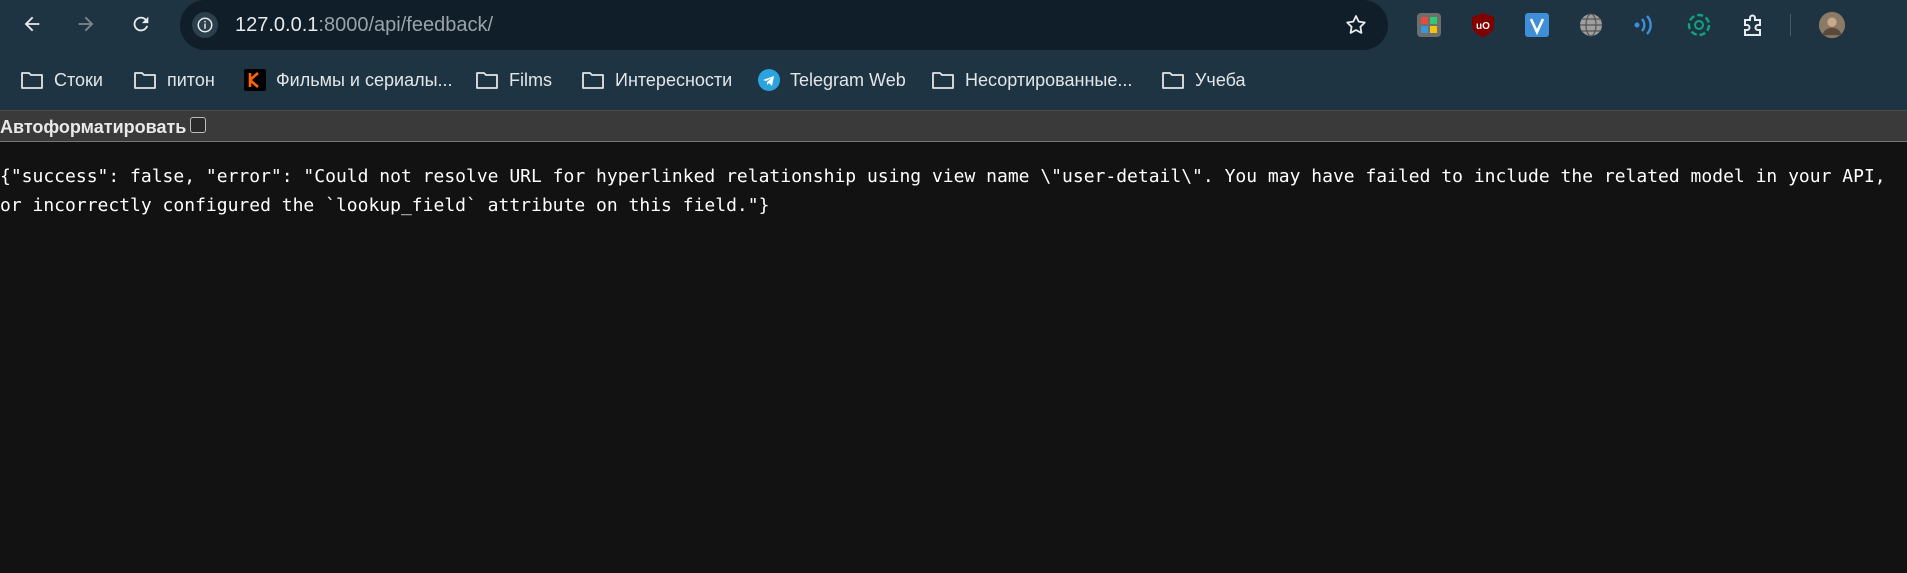 This screenshot has height=573, width=1907. I want to click on bookmark-folder-piton: питон, so click(174, 80).